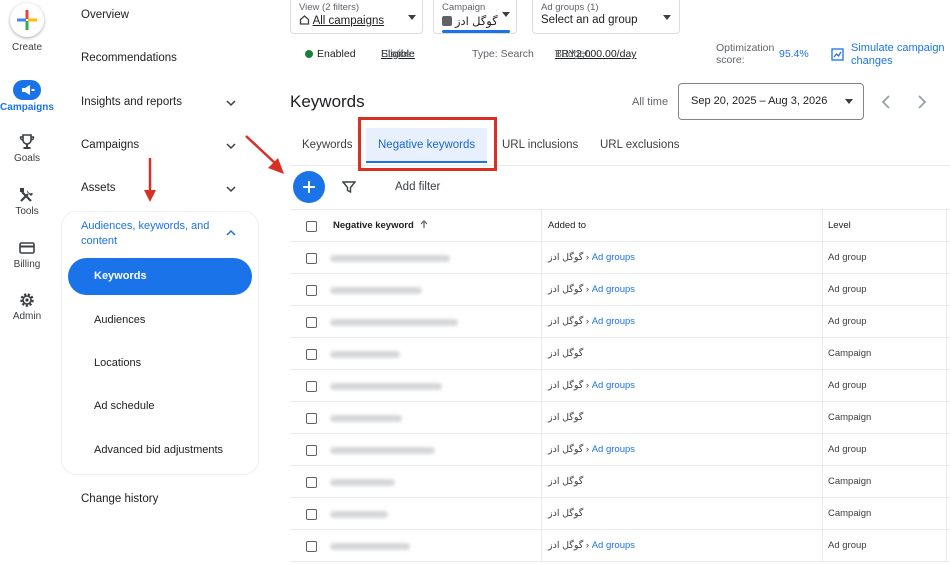 The image size is (950, 565). What do you see at coordinates (231, 233) in the screenshot?
I see `chevron-up-icon` at bounding box center [231, 233].